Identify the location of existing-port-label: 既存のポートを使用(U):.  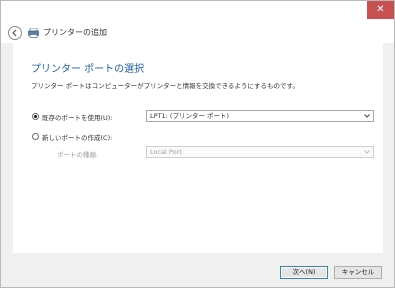
(77, 117).